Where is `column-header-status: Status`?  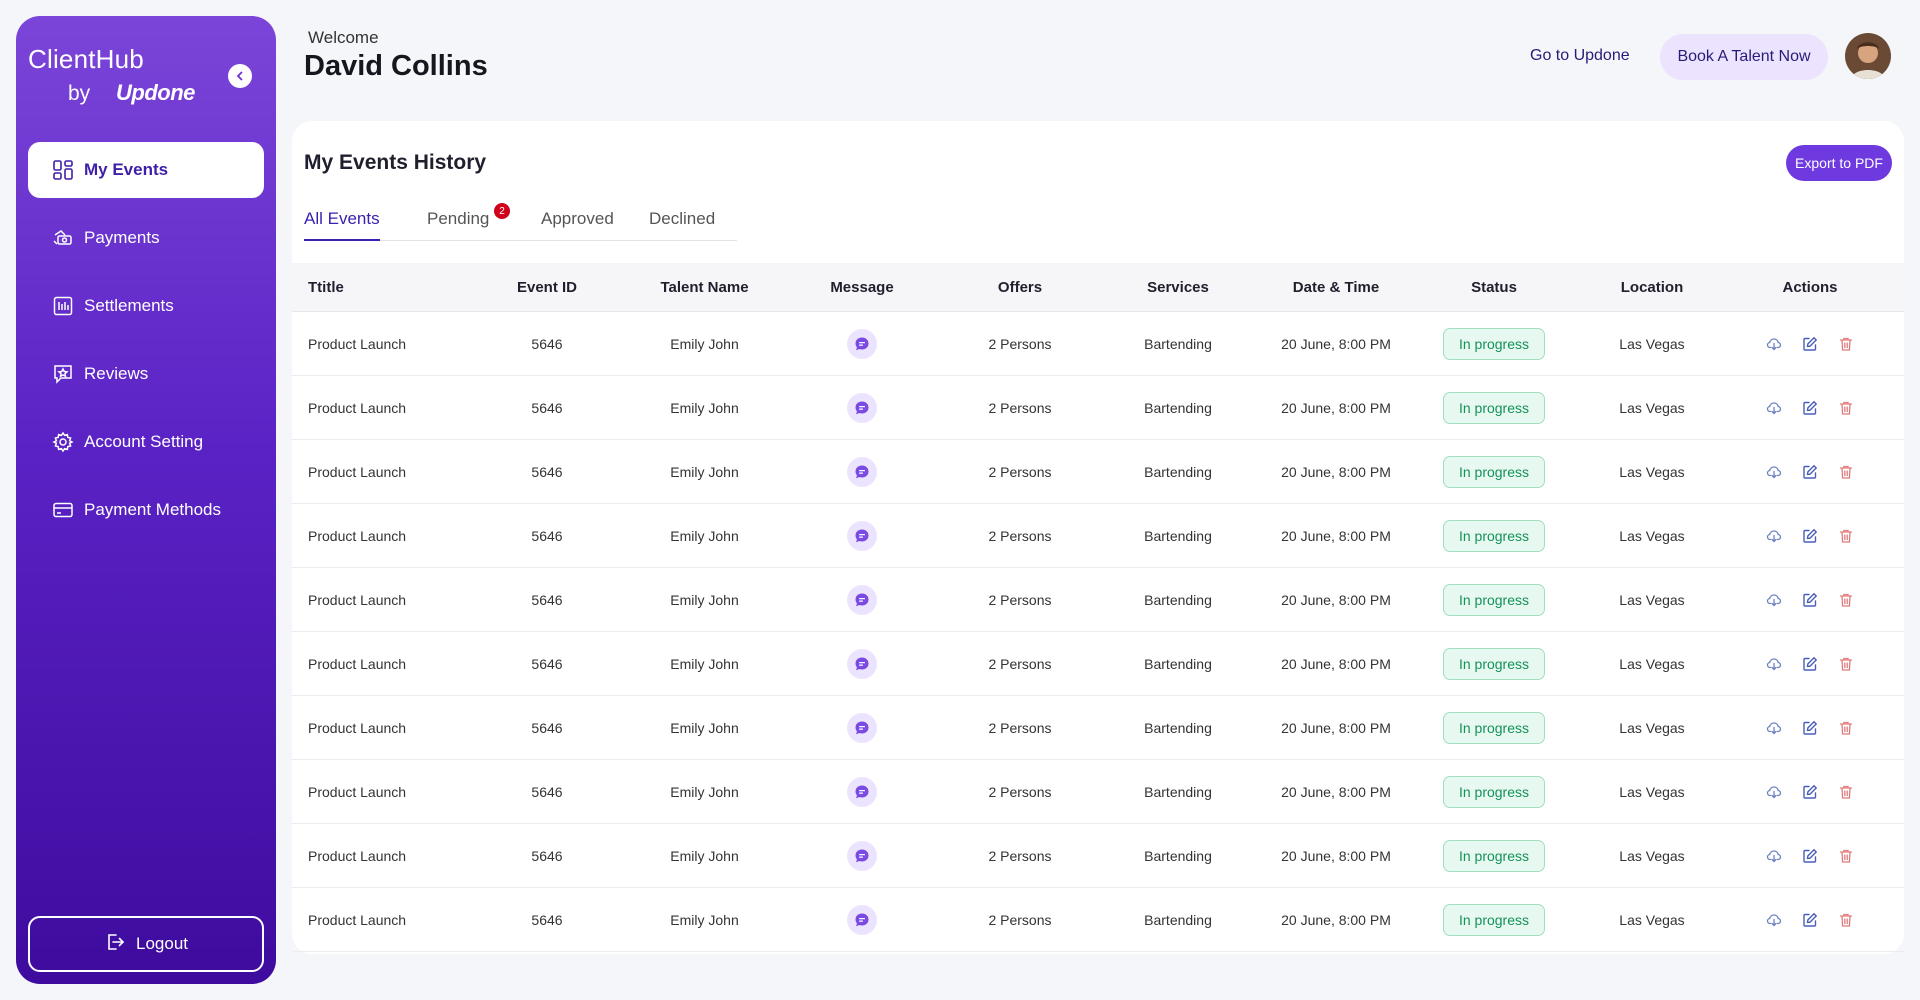
column-header-status: Status is located at coordinates (1494, 287).